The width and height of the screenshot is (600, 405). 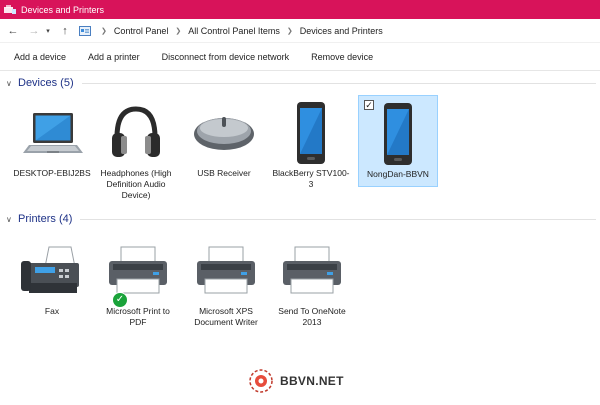 I want to click on forward-arrow-icon: →, so click(x=34, y=31).